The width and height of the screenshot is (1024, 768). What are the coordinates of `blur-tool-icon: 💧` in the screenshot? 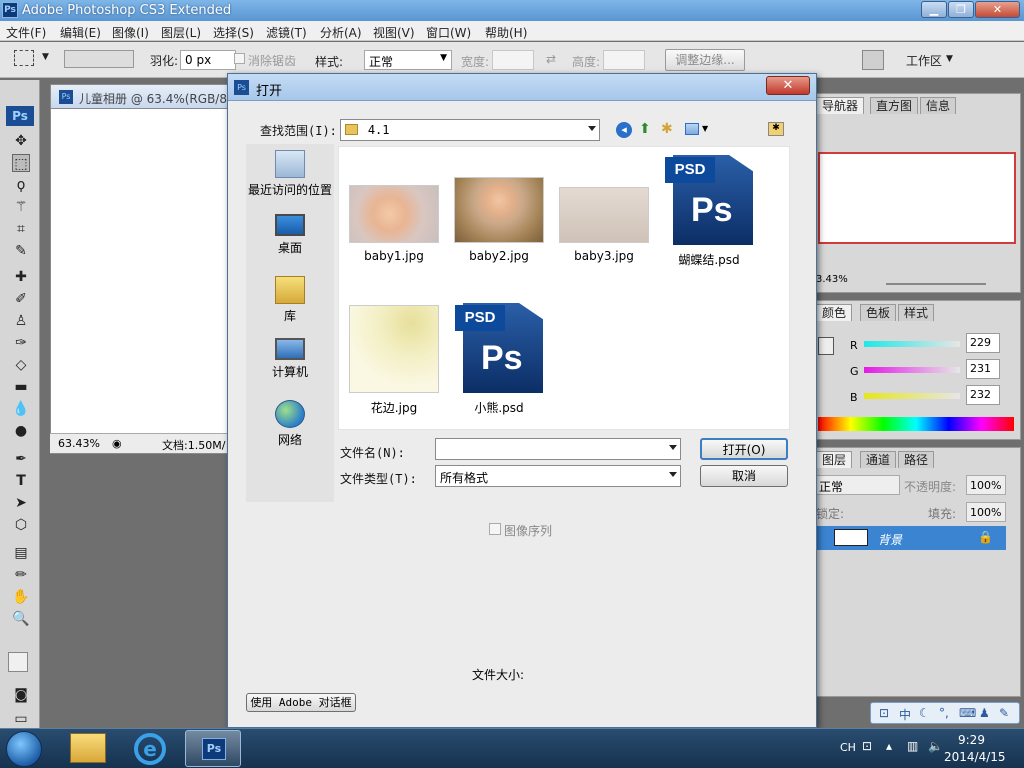 It's located at (21, 409).